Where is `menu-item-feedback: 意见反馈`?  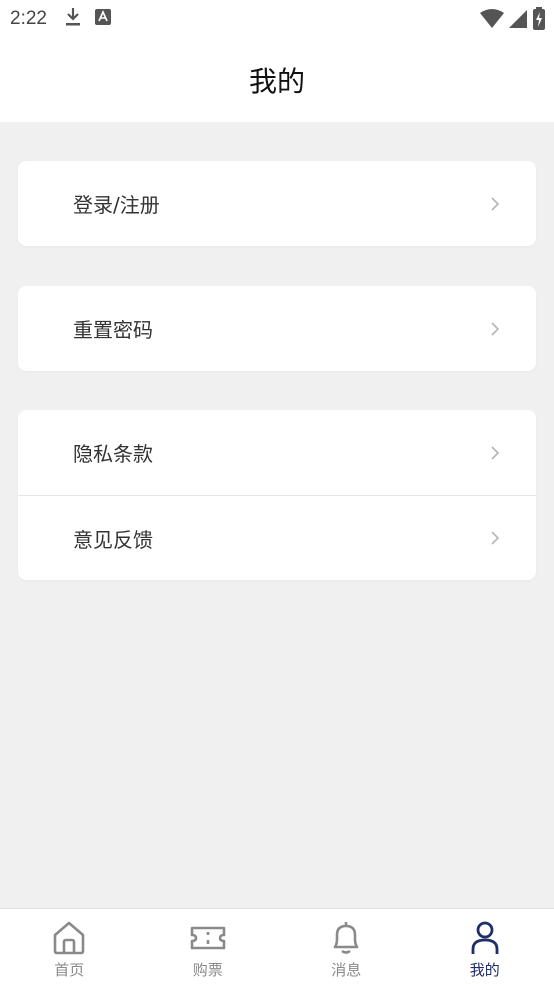 menu-item-feedback: 意见反馈 is located at coordinates (277, 537).